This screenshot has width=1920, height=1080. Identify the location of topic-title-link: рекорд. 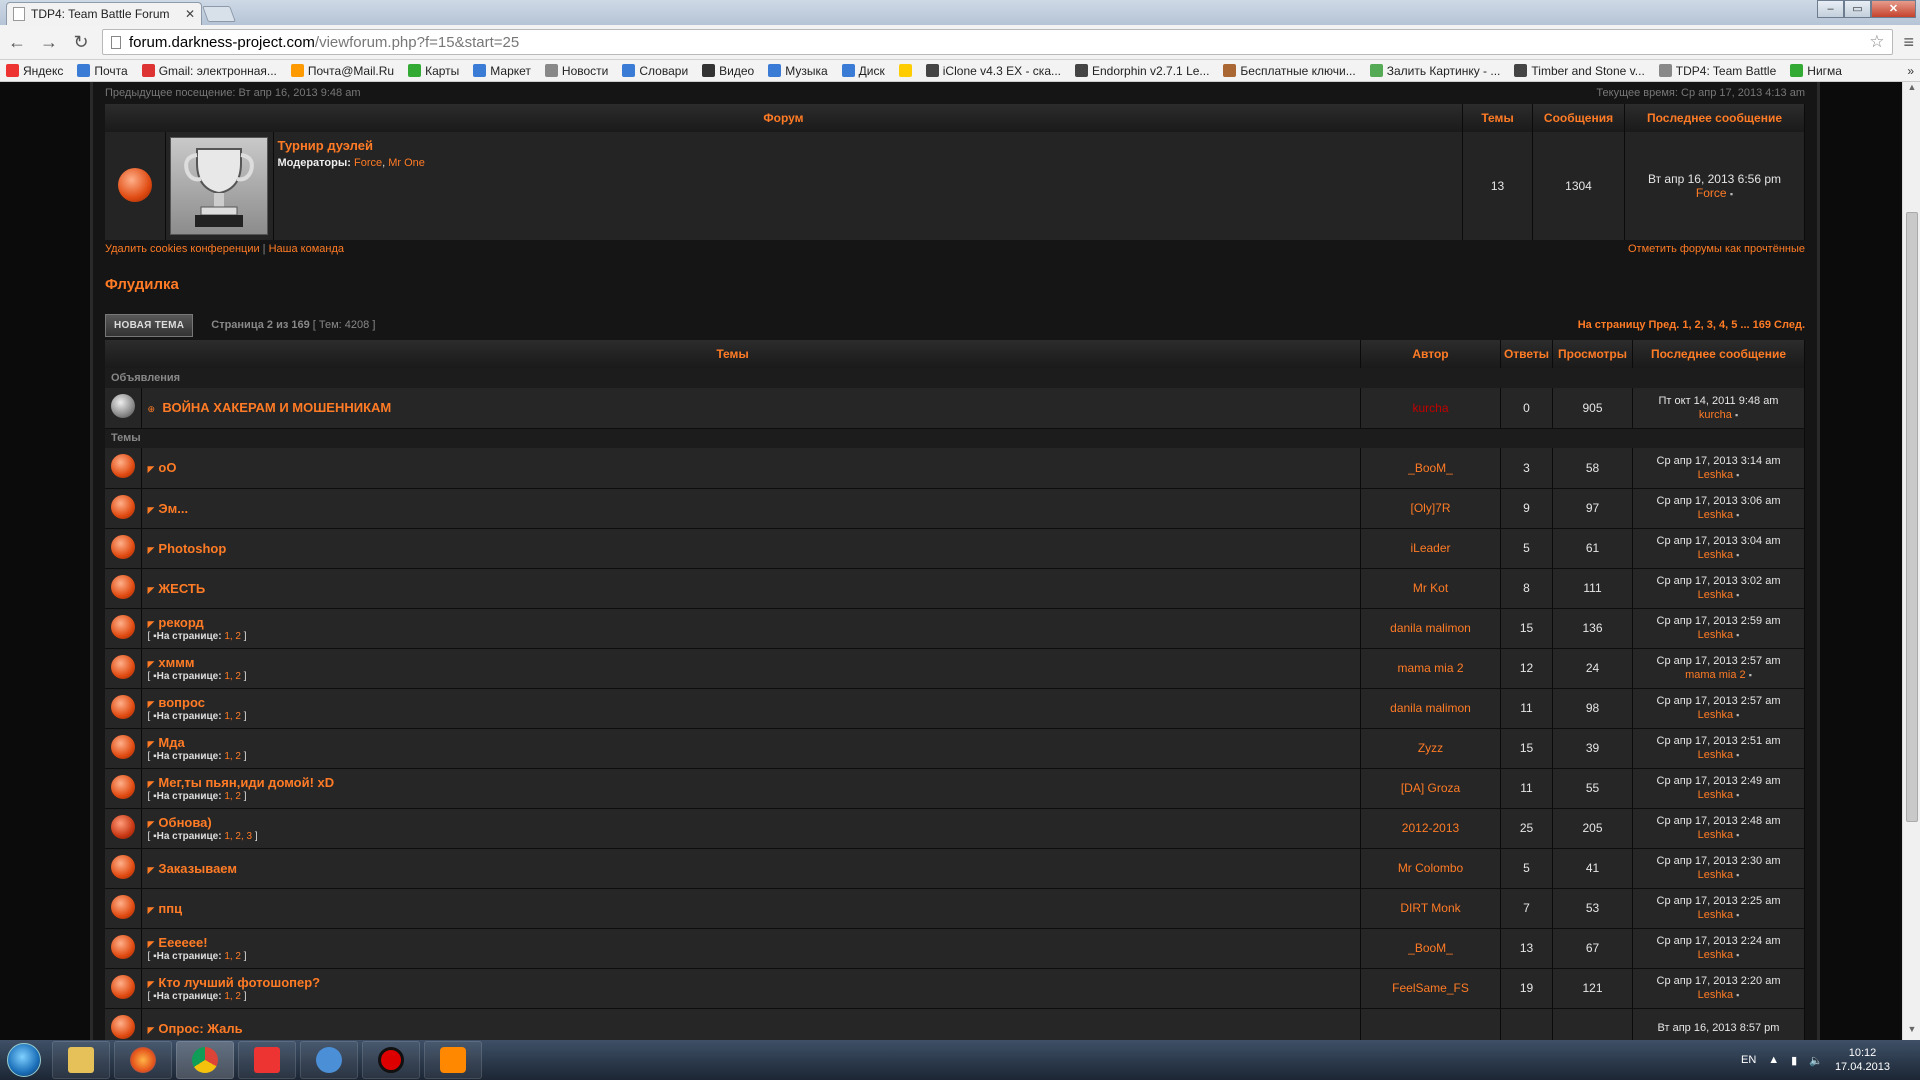
(180, 622).